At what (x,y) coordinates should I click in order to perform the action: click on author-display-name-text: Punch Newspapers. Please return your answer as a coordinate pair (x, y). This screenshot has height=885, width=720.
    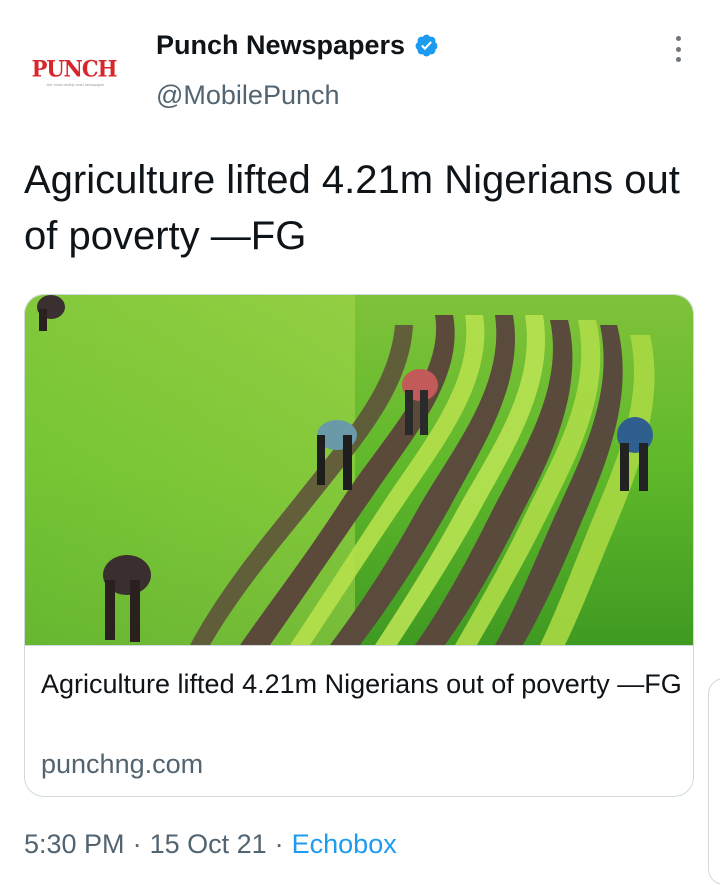
    Looking at the image, I should click on (281, 45).